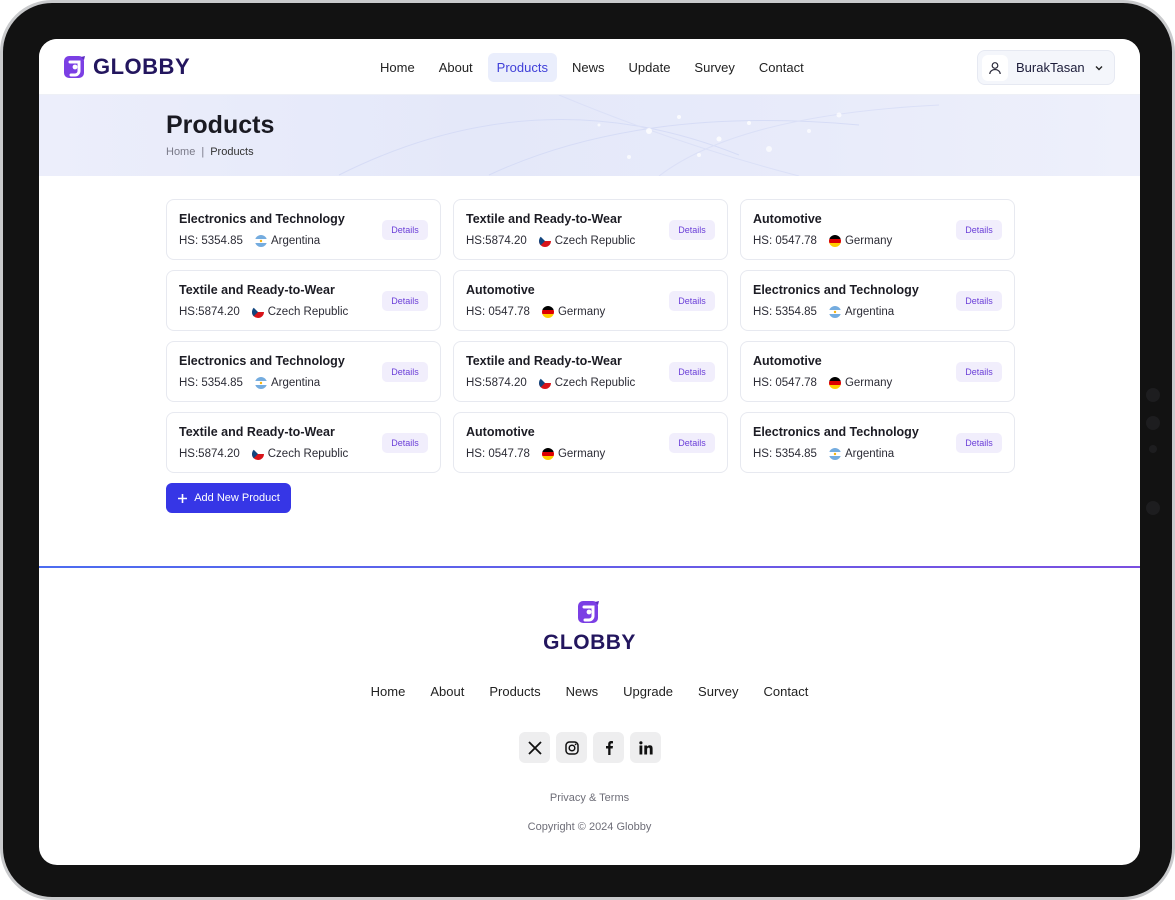  What do you see at coordinates (589, 798) in the screenshot?
I see `privacy-terms-link: Privacy & Terms` at bounding box center [589, 798].